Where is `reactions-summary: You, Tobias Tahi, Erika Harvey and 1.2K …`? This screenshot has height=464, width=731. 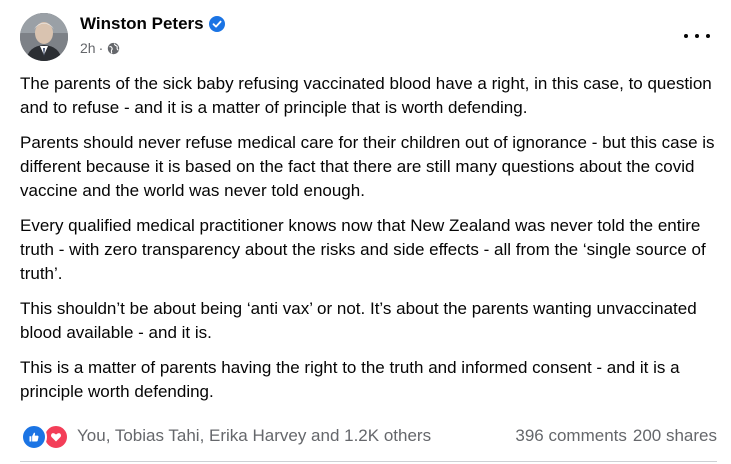
reactions-summary: You, Tobias Tahi, Erika Harvey and 1.2K … is located at coordinates (226, 437).